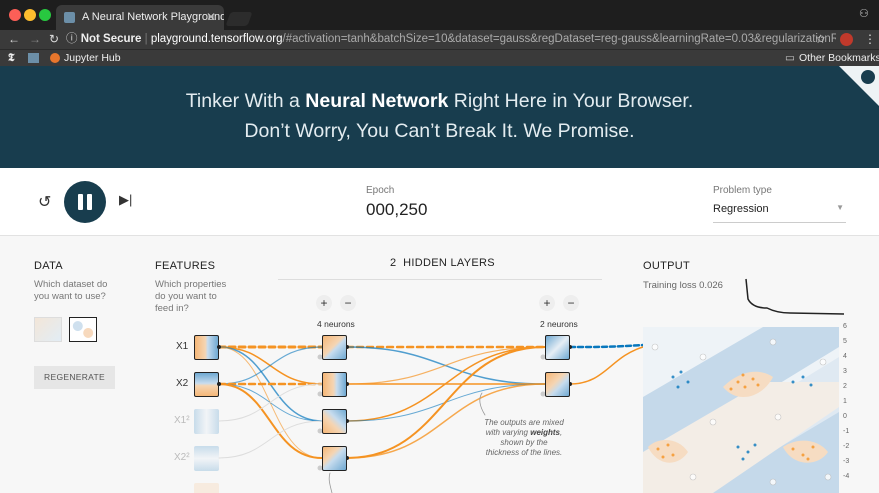 The image size is (879, 493). I want to click on pause-button, so click(85, 202).